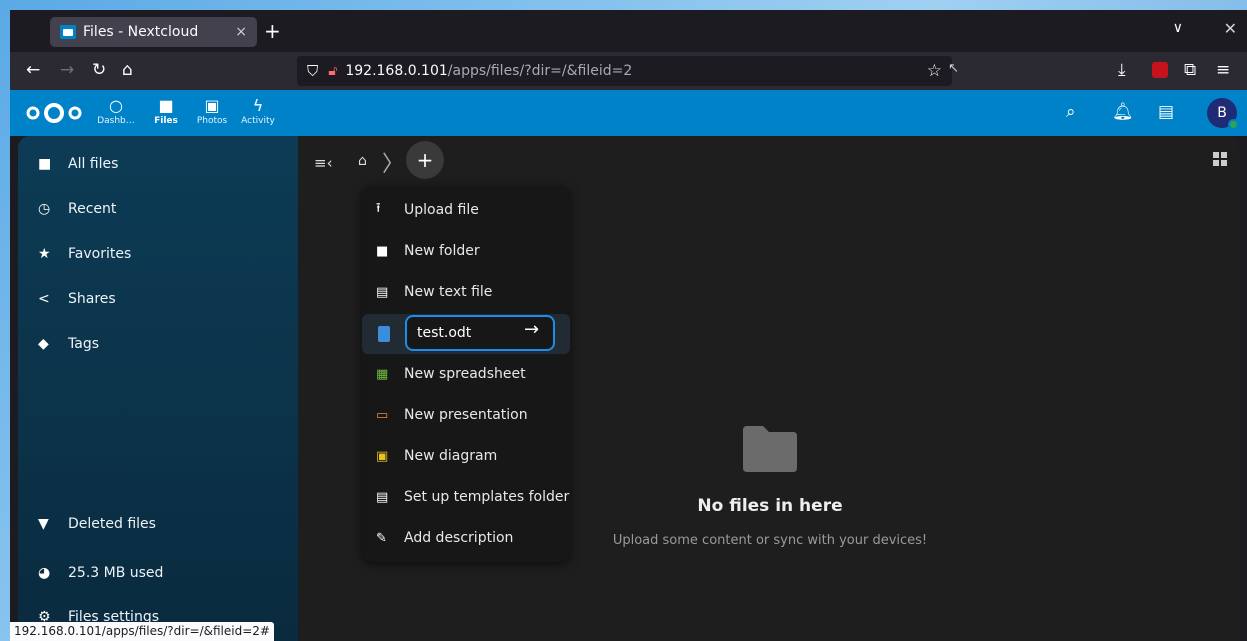  What do you see at coordinates (212, 121) in the screenshot?
I see `app-label: Photos` at bounding box center [212, 121].